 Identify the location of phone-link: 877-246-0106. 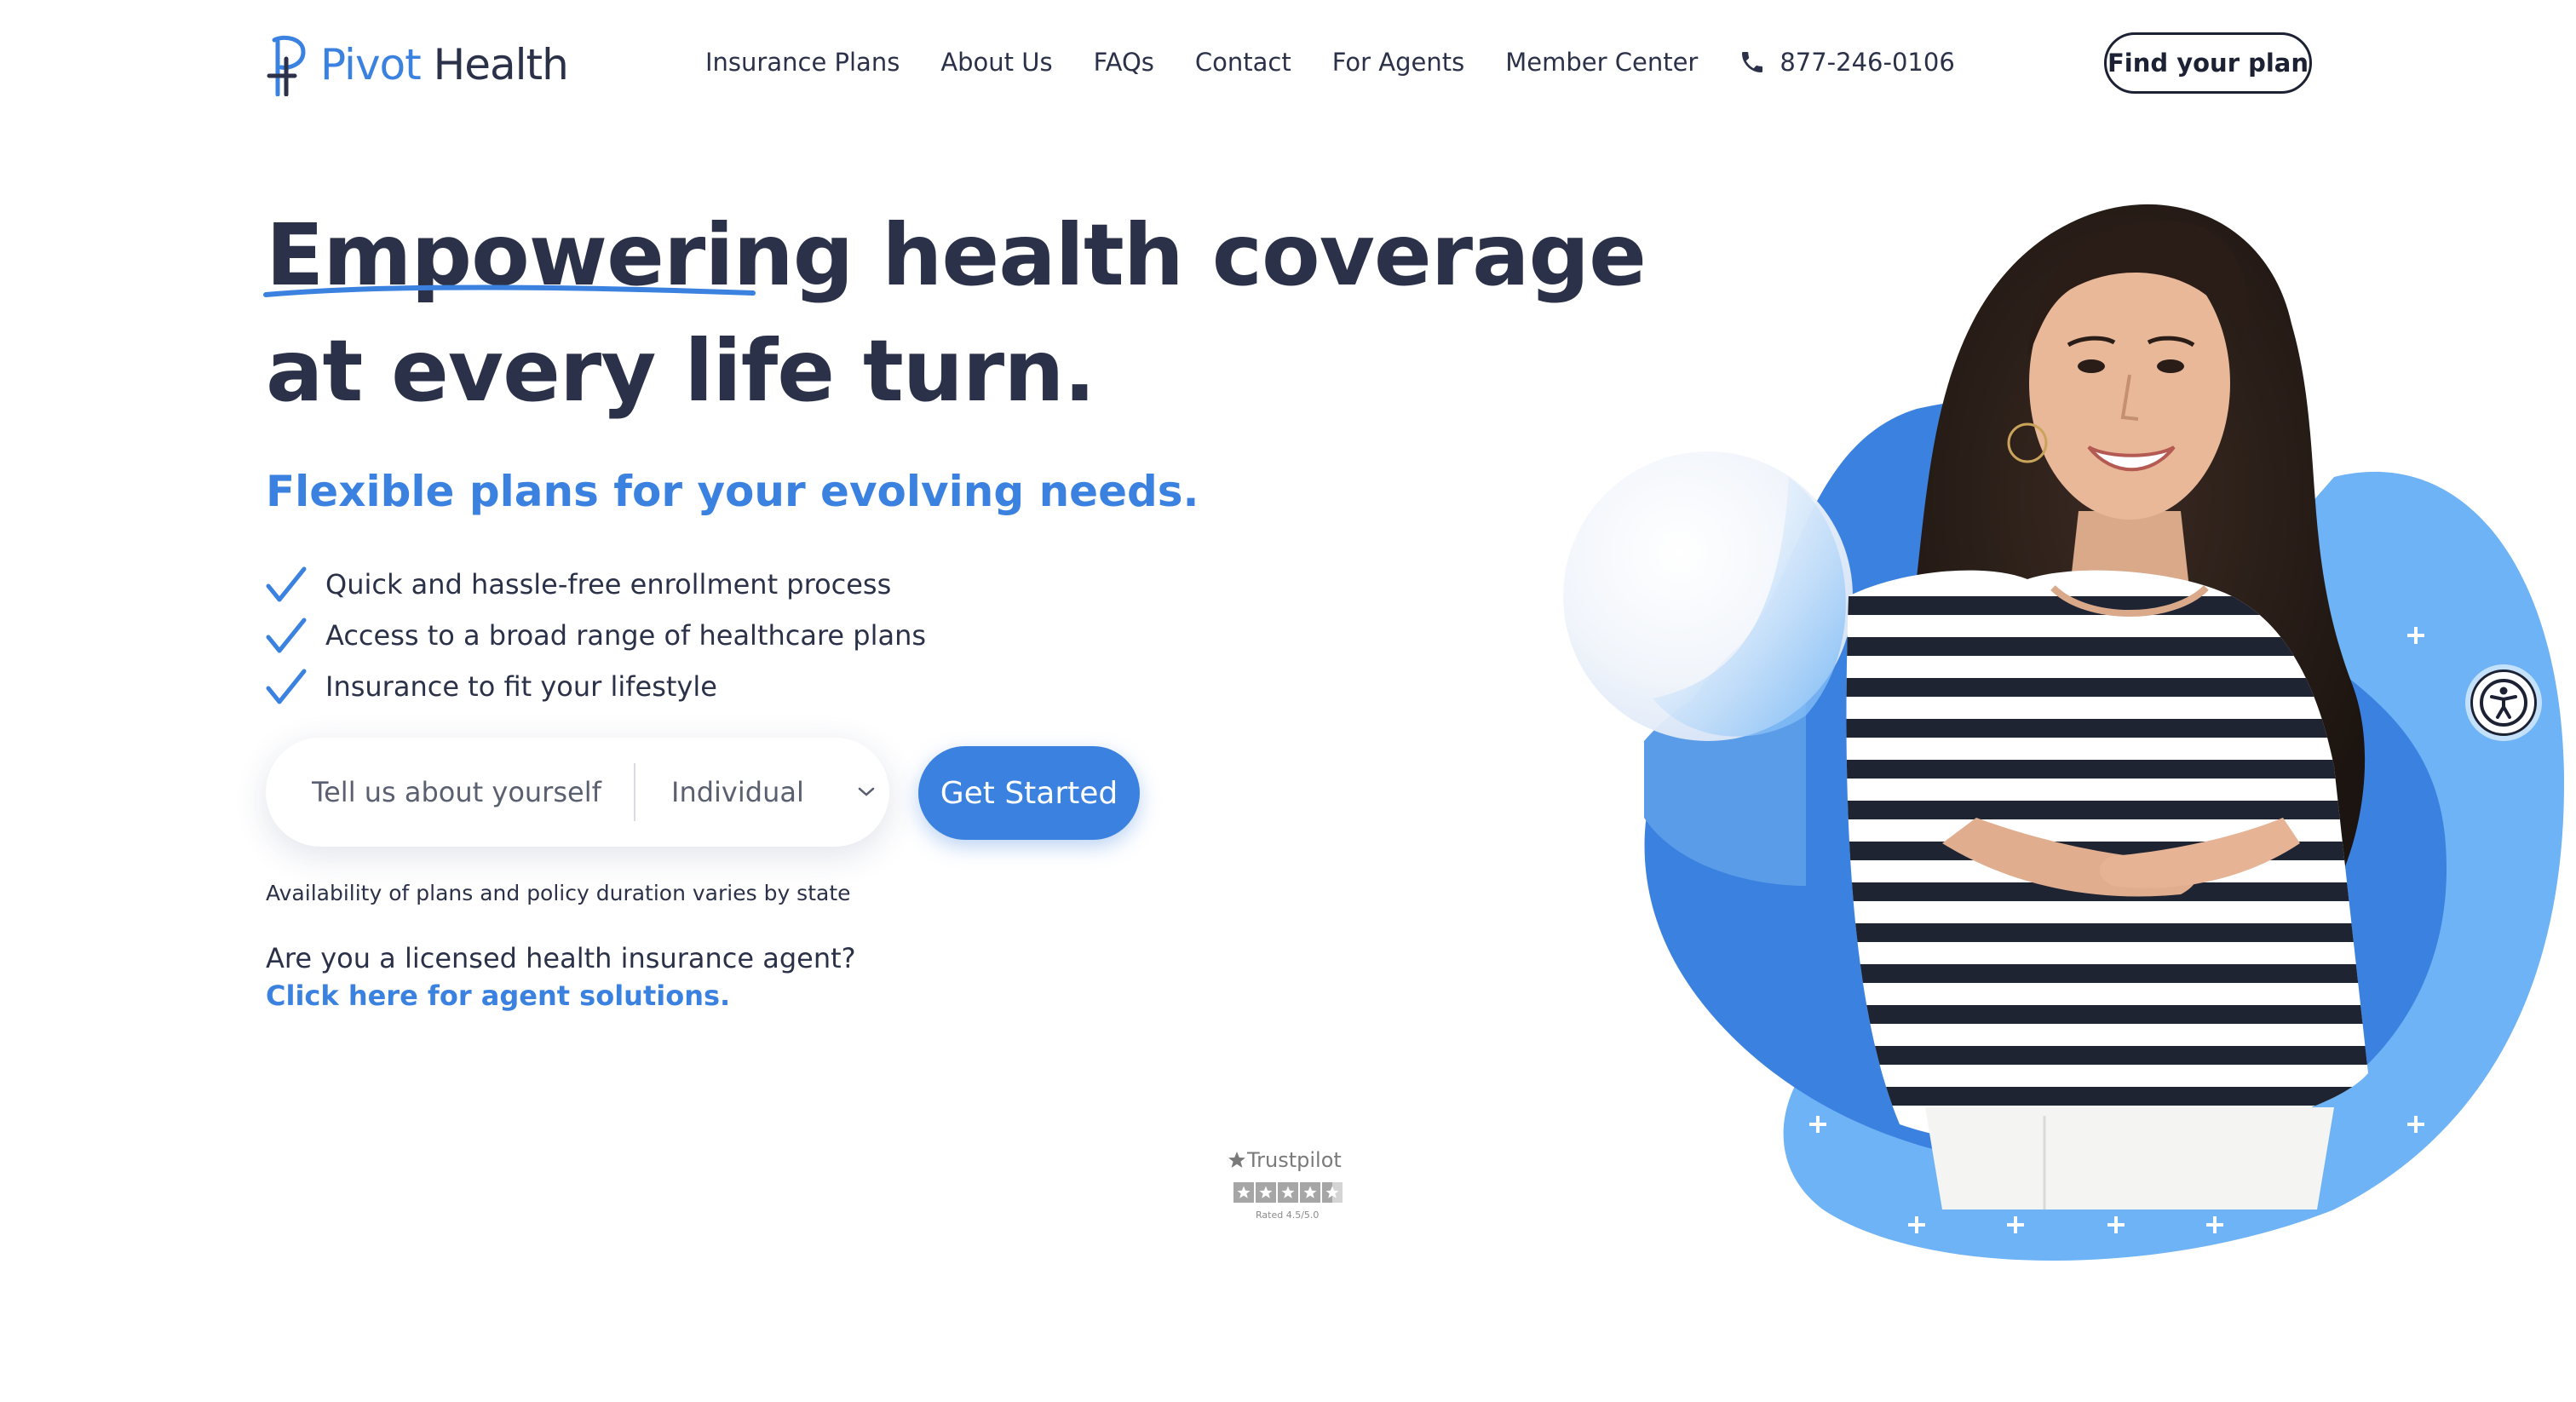
(1847, 62).